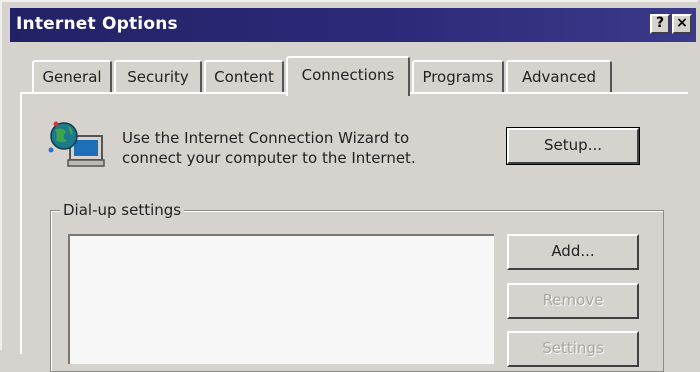  Describe the element at coordinates (573, 301) in the screenshot. I see `remove-button: Remove` at that location.